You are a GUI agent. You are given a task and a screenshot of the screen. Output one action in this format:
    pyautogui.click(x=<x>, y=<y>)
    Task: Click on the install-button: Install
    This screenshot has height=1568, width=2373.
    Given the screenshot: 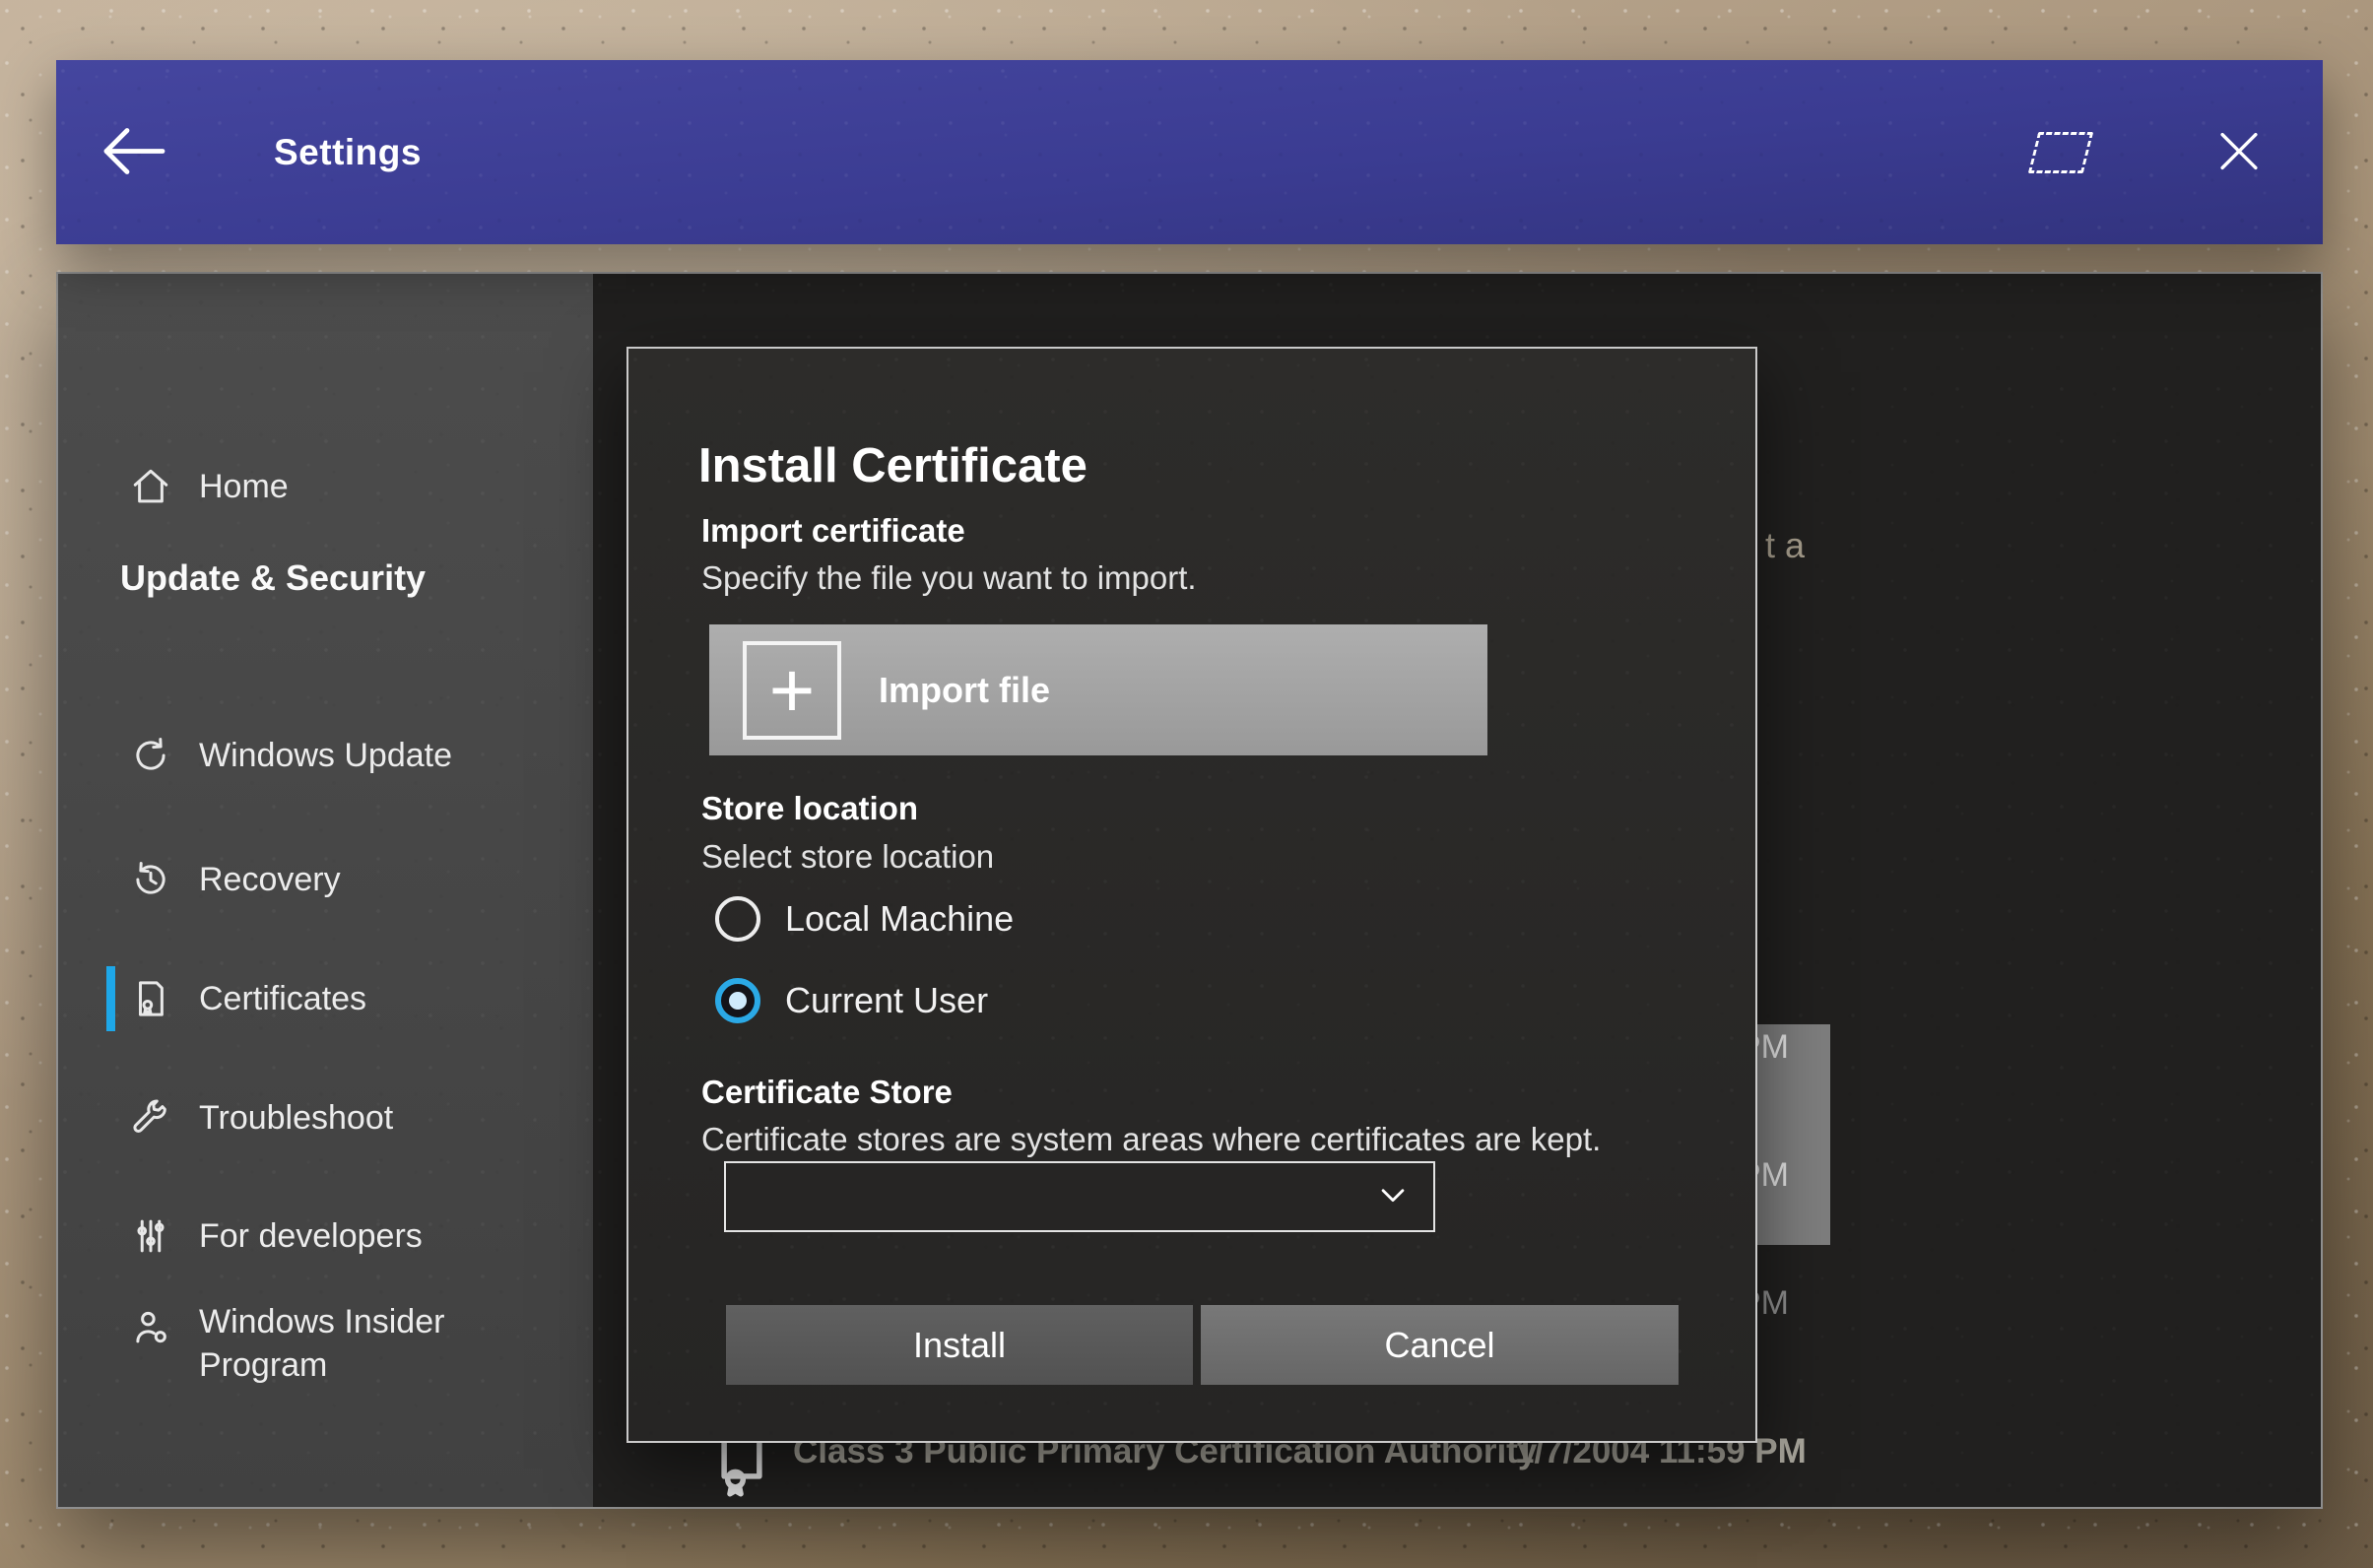 What is the action you would take?
    pyautogui.click(x=959, y=1345)
    